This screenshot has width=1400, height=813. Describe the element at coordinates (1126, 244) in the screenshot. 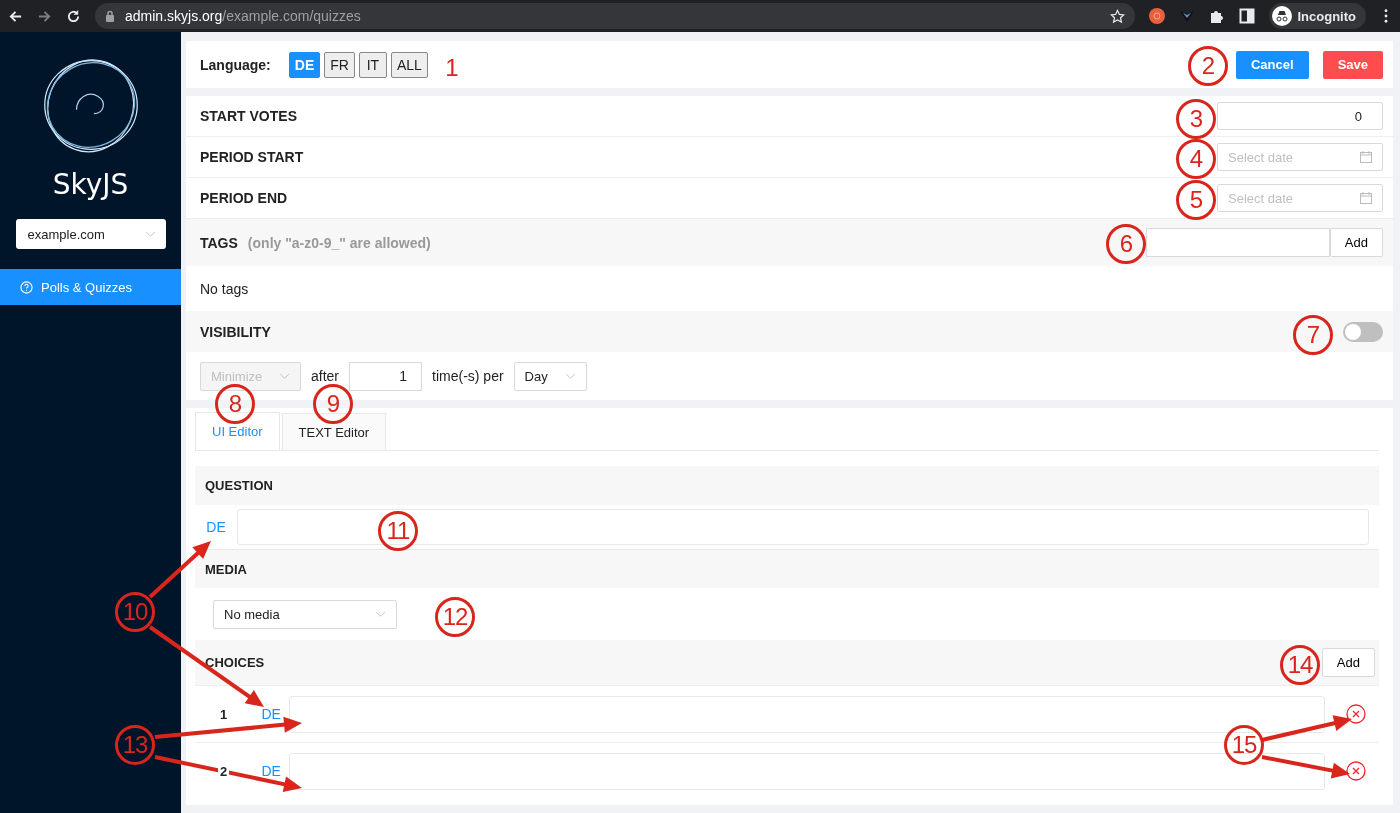

I see `annotation-marker: 6` at that location.